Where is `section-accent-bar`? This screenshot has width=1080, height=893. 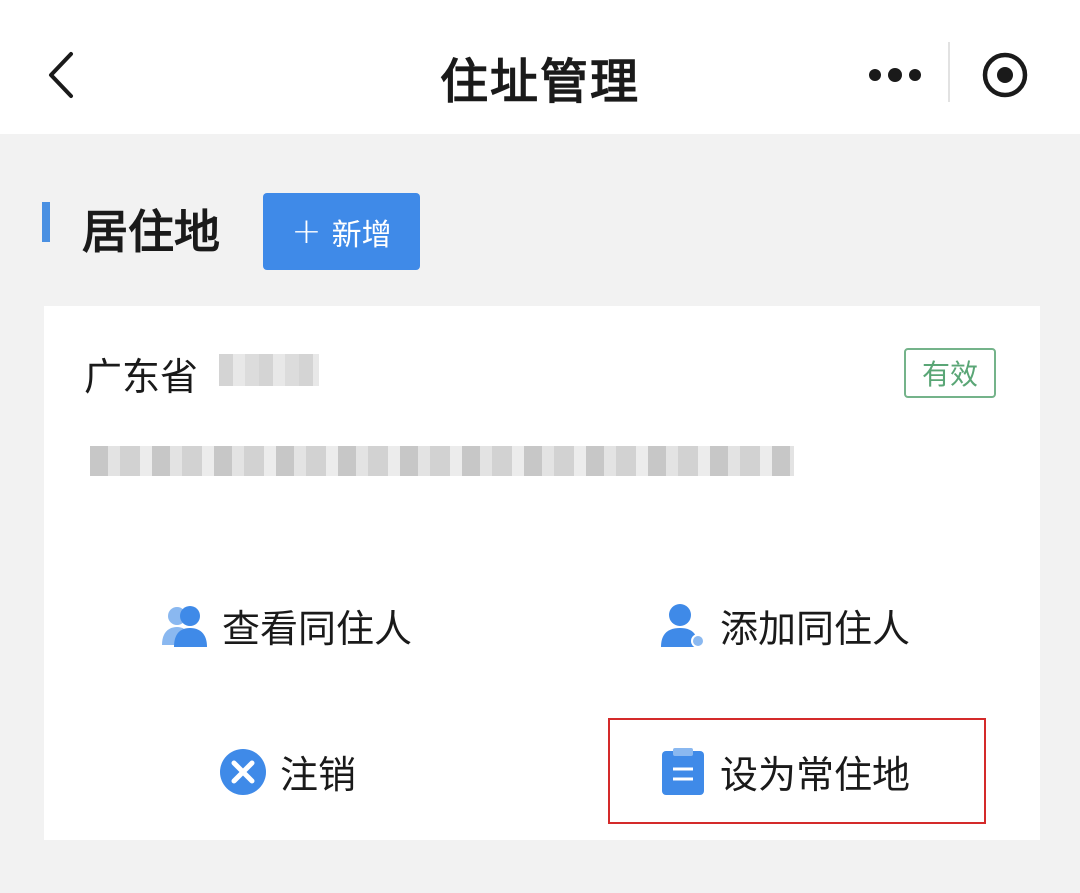 section-accent-bar is located at coordinates (46, 222).